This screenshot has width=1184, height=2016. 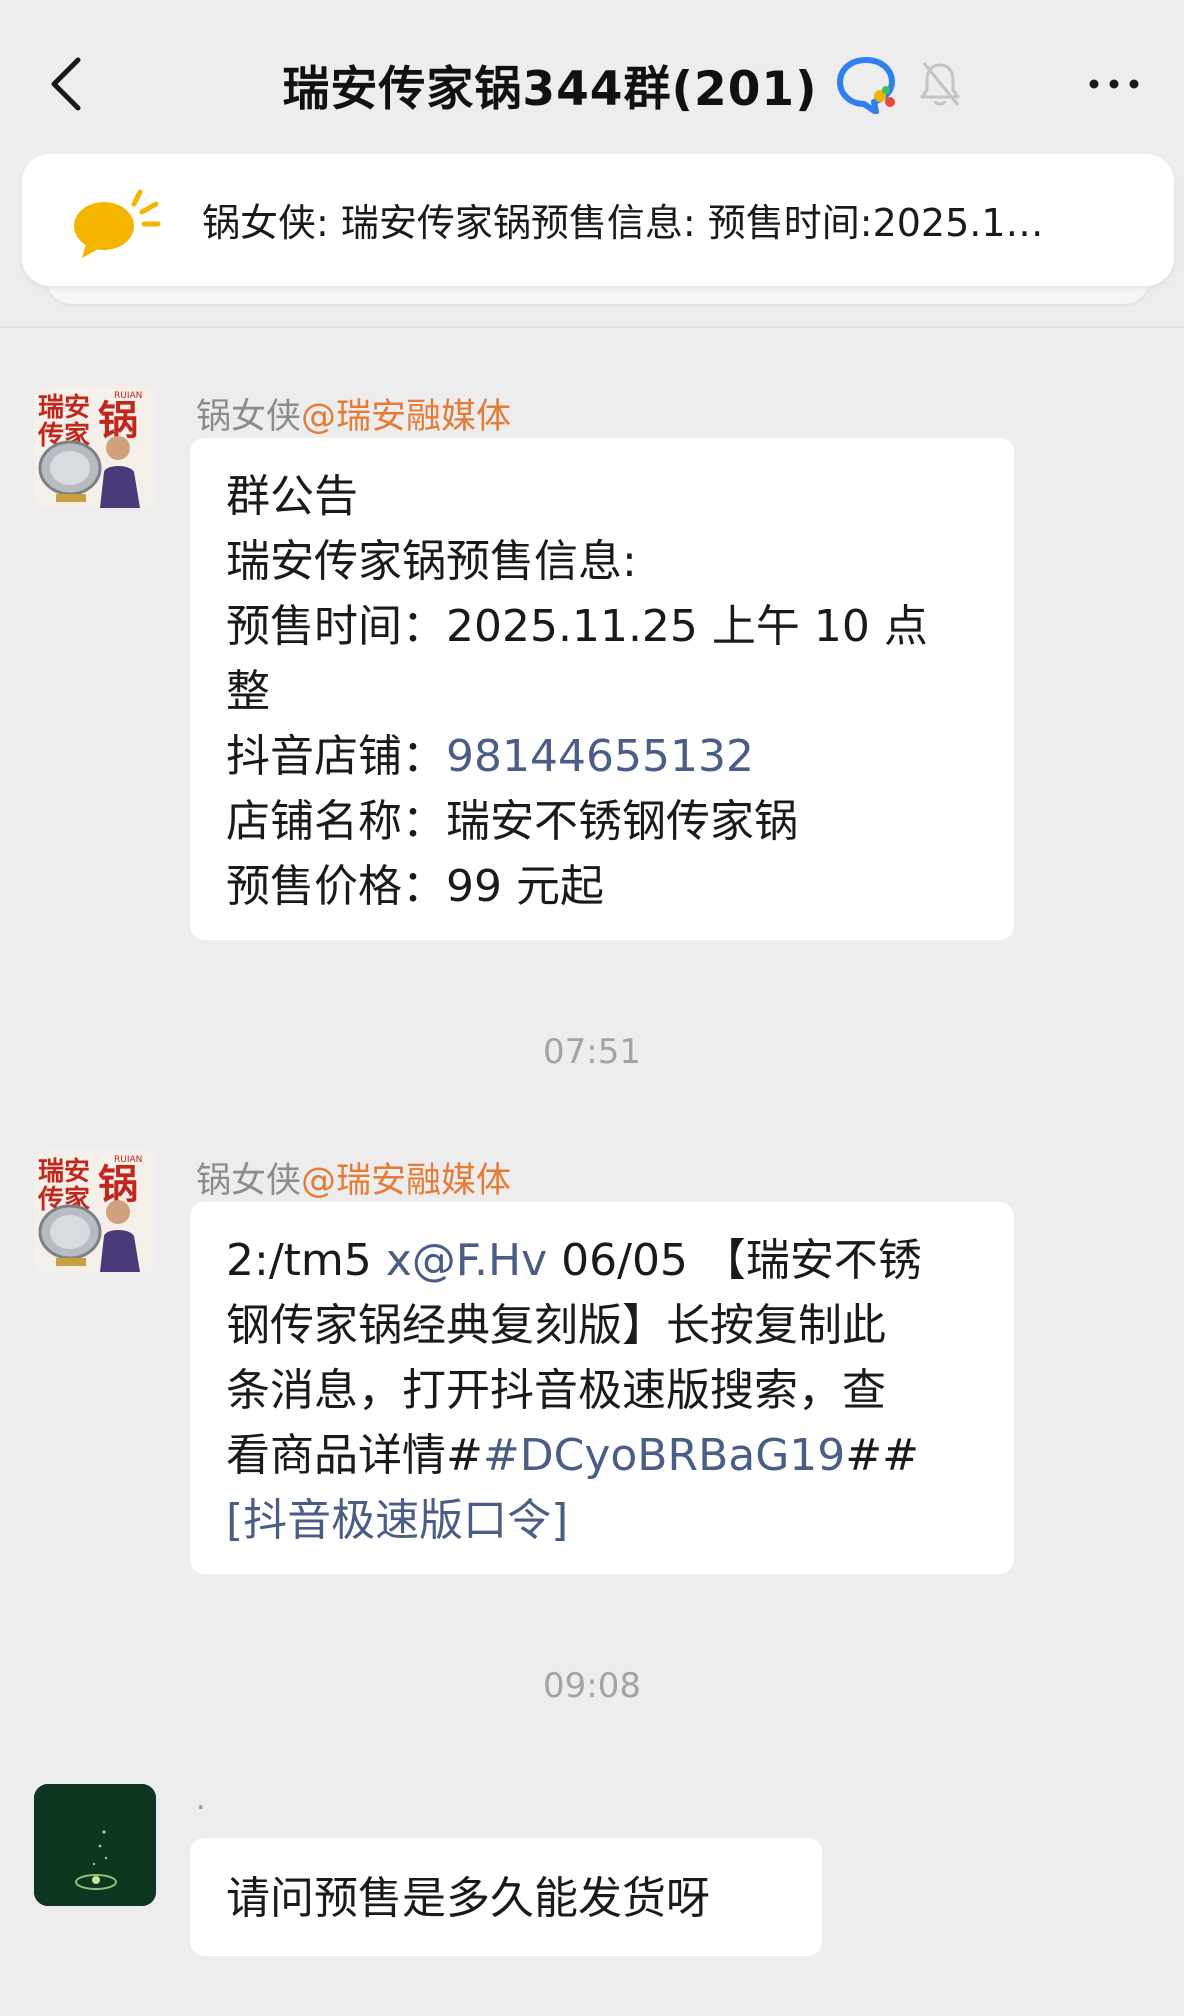 I want to click on message-line: 条消息，打开抖音极速版搜索，查, so click(x=556, y=1390).